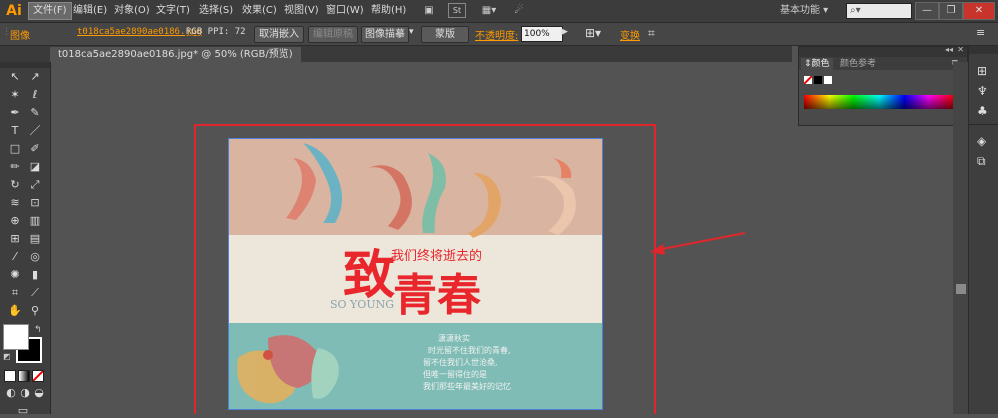 The height and width of the screenshot is (418, 998). Describe the element at coordinates (132, 11) in the screenshot. I see `menu-object: 对象(O)` at that location.